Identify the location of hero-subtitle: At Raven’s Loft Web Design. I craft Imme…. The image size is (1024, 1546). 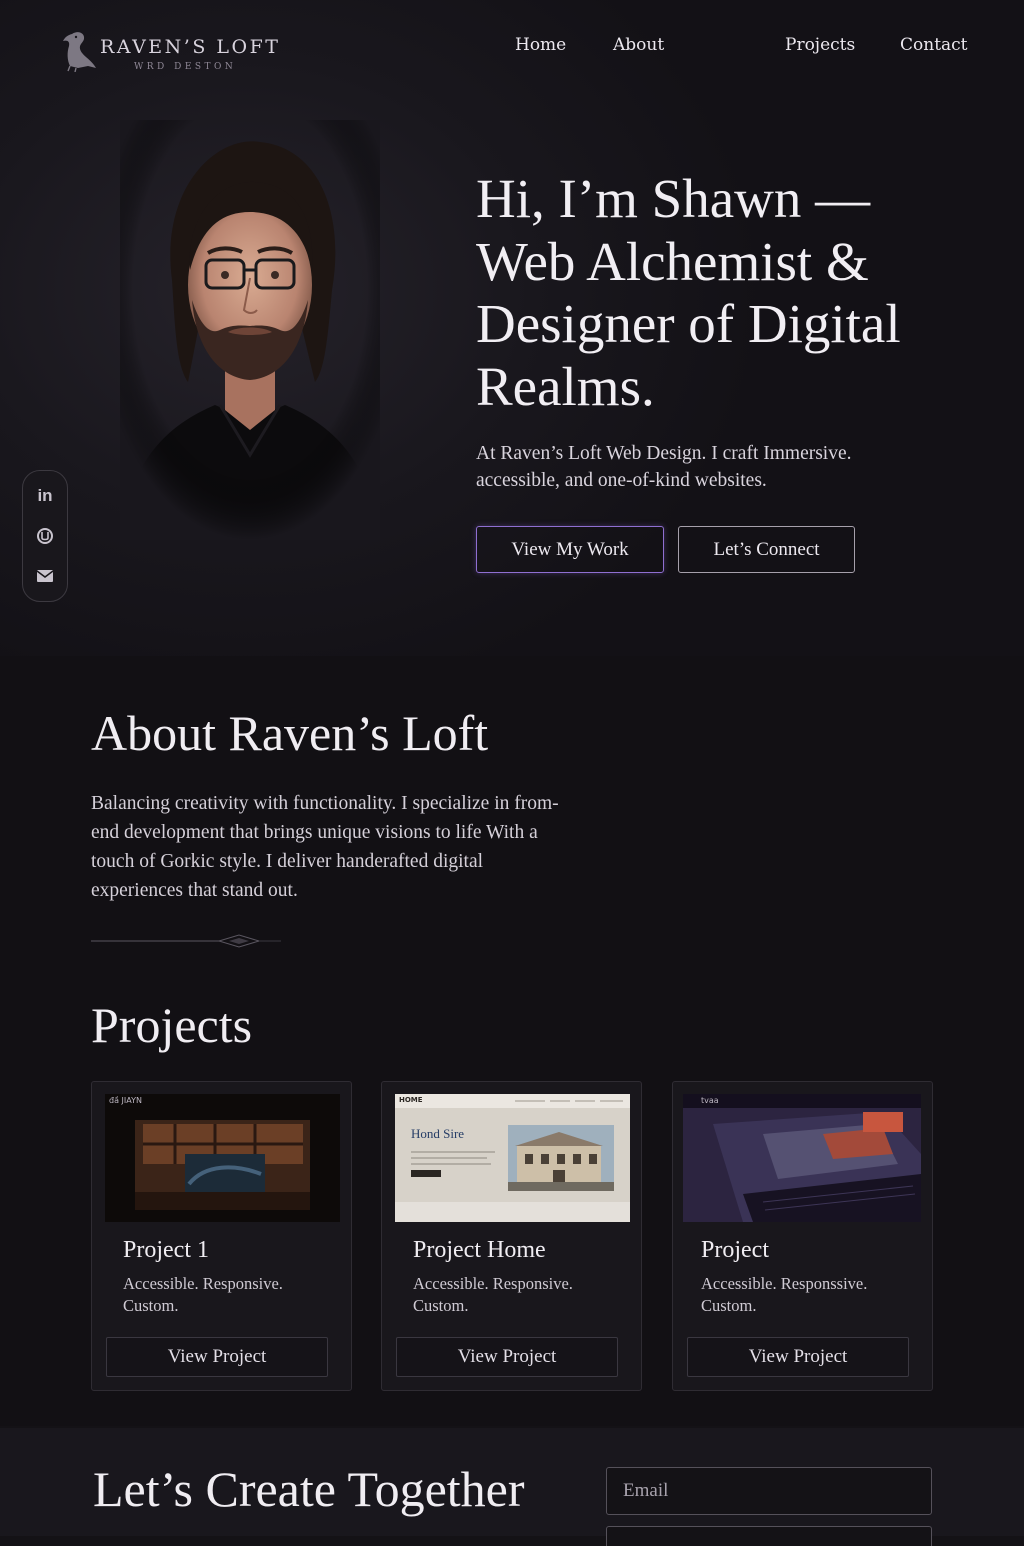
(664, 467).